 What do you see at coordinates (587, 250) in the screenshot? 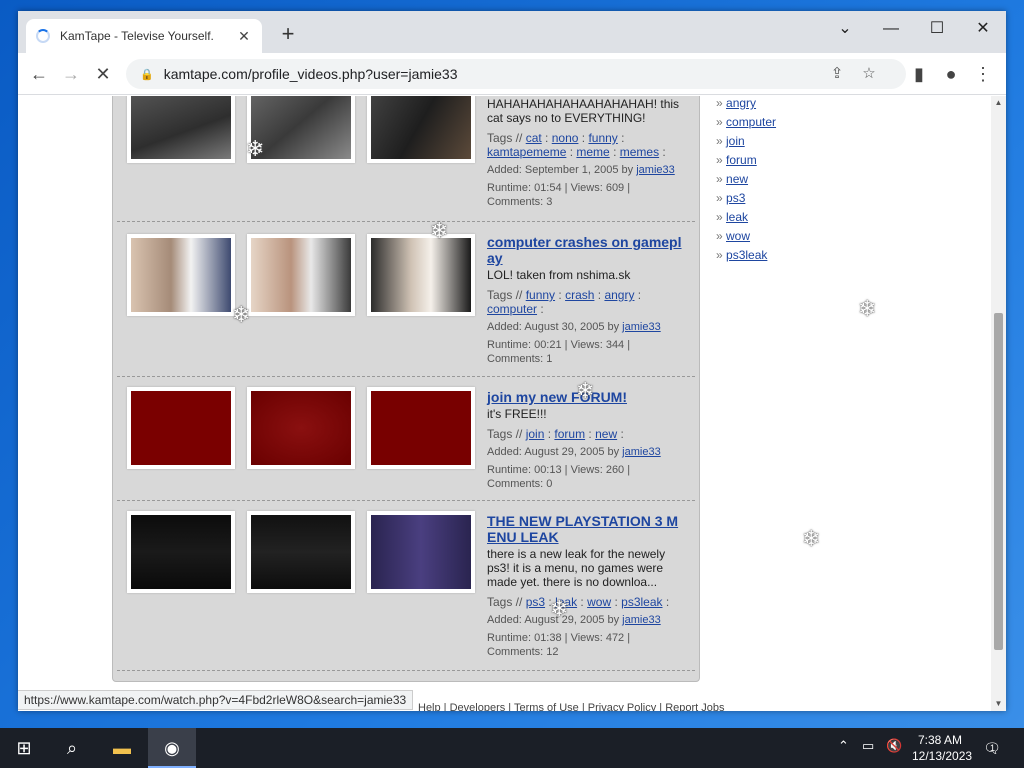
I see `video-title-link: computer crashes on gameplay` at bounding box center [587, 250].